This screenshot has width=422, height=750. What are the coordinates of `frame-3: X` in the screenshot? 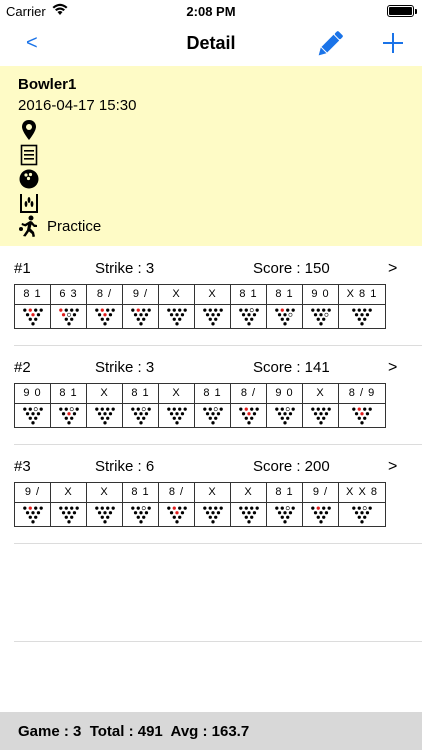 It's located at (104, 504).